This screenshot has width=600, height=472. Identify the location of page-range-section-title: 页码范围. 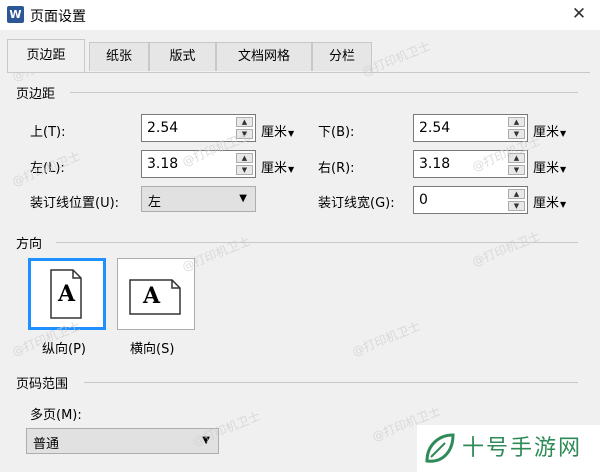
(42, 384).